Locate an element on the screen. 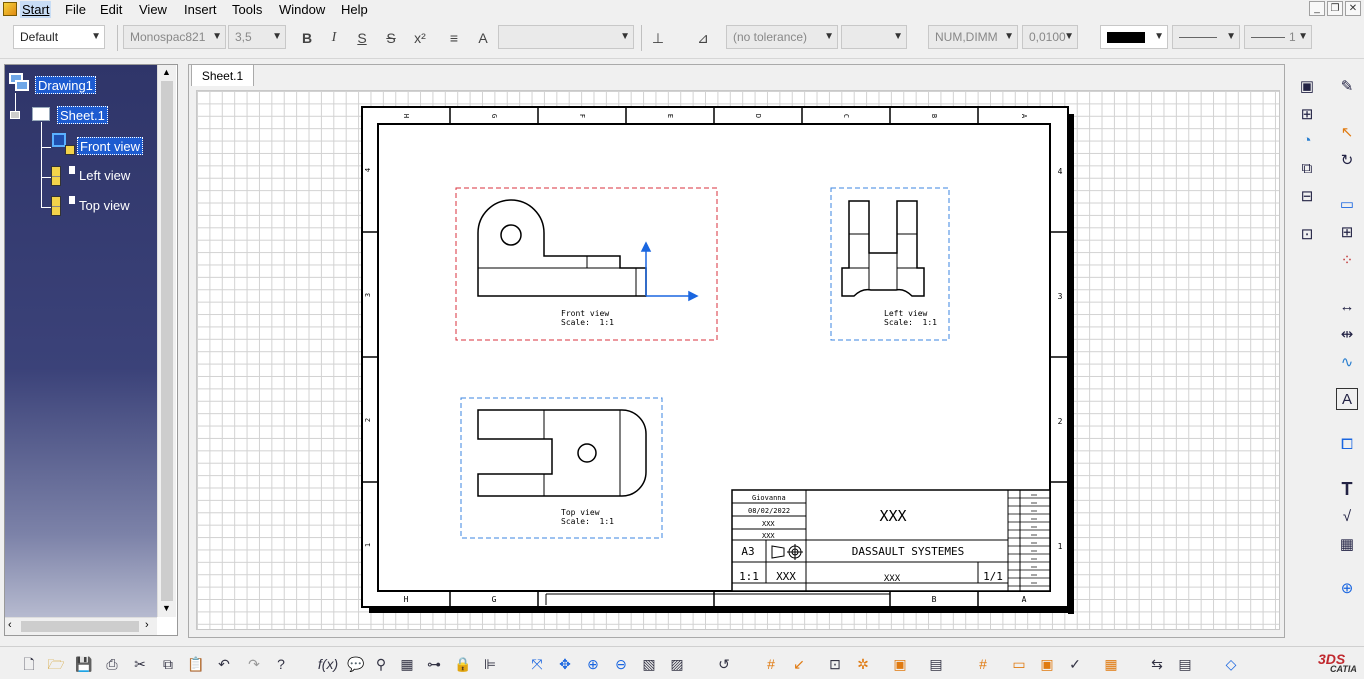  redo-icon: ↷ is located at coordinates (254, 664).